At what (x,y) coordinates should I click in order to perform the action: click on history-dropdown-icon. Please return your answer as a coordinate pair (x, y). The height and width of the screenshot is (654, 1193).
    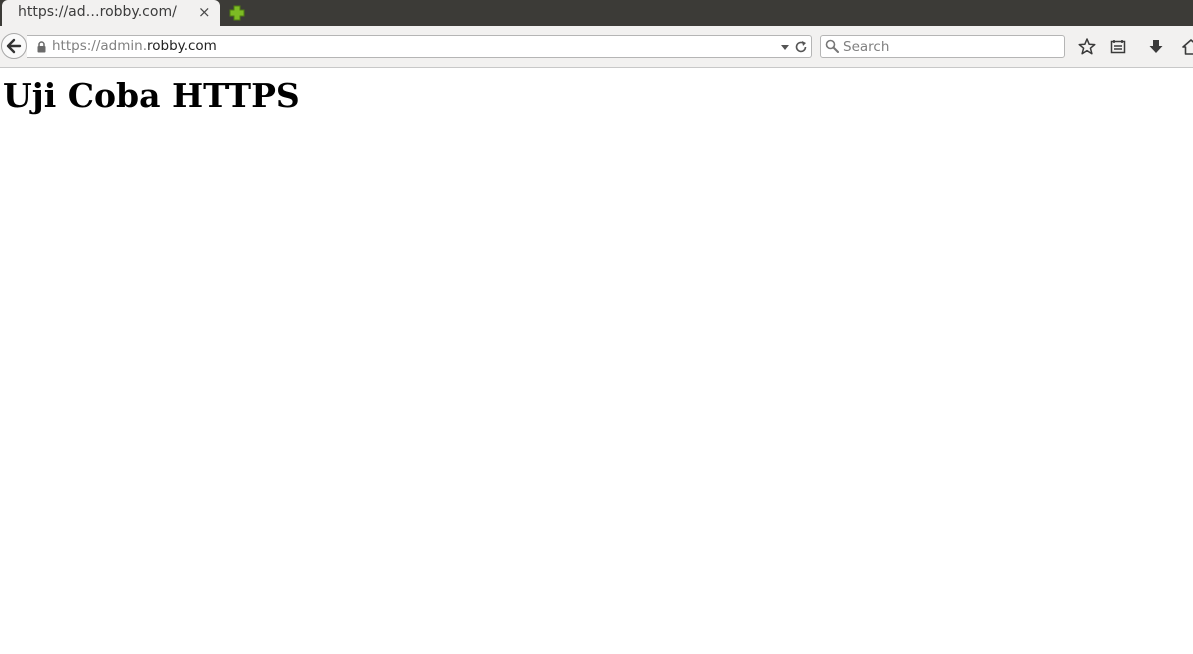
    Looking at the image, I should click on (785, 47).